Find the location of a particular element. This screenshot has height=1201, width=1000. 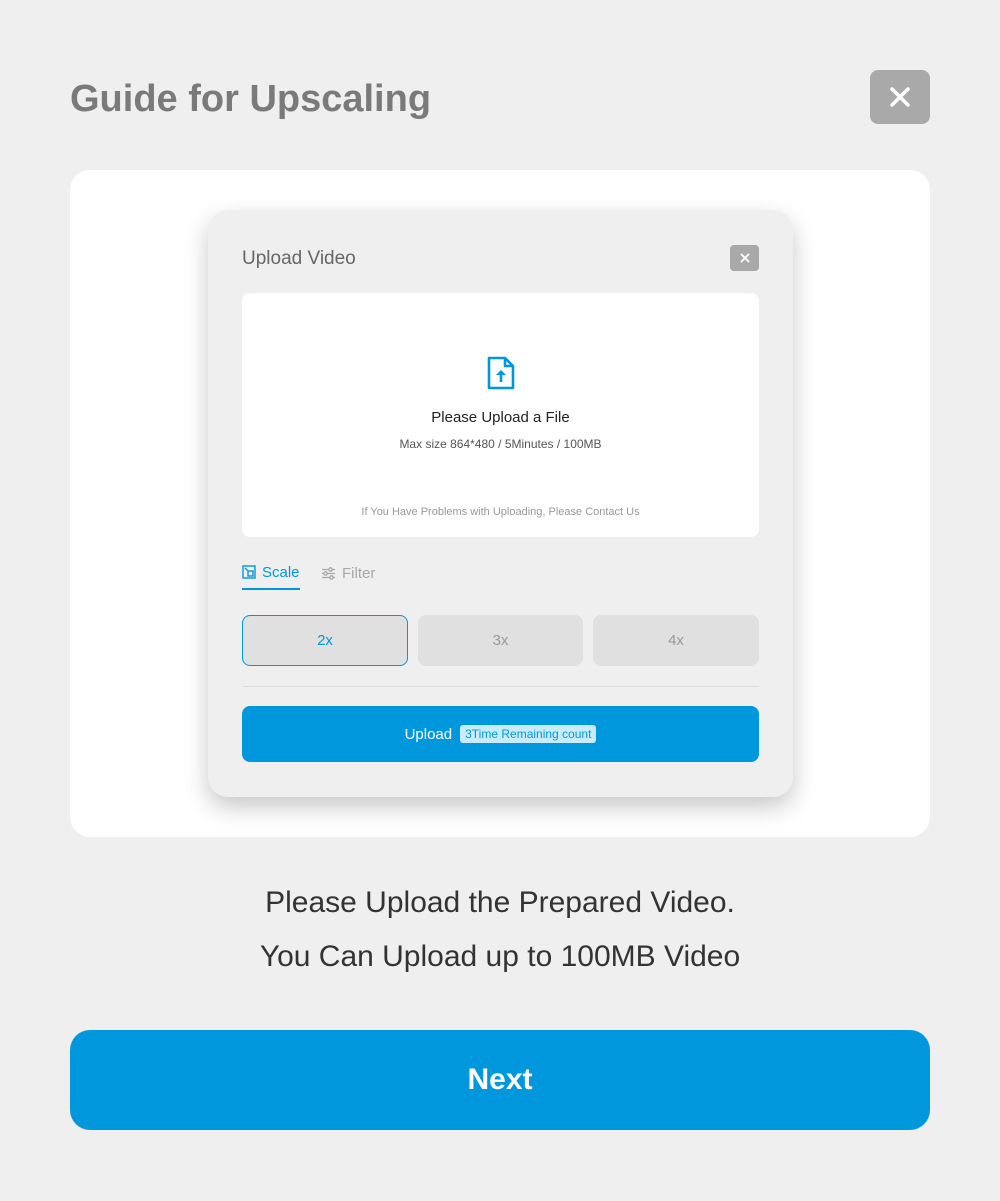

scale-4x-button: 4x is located at coordinates (676, 640).